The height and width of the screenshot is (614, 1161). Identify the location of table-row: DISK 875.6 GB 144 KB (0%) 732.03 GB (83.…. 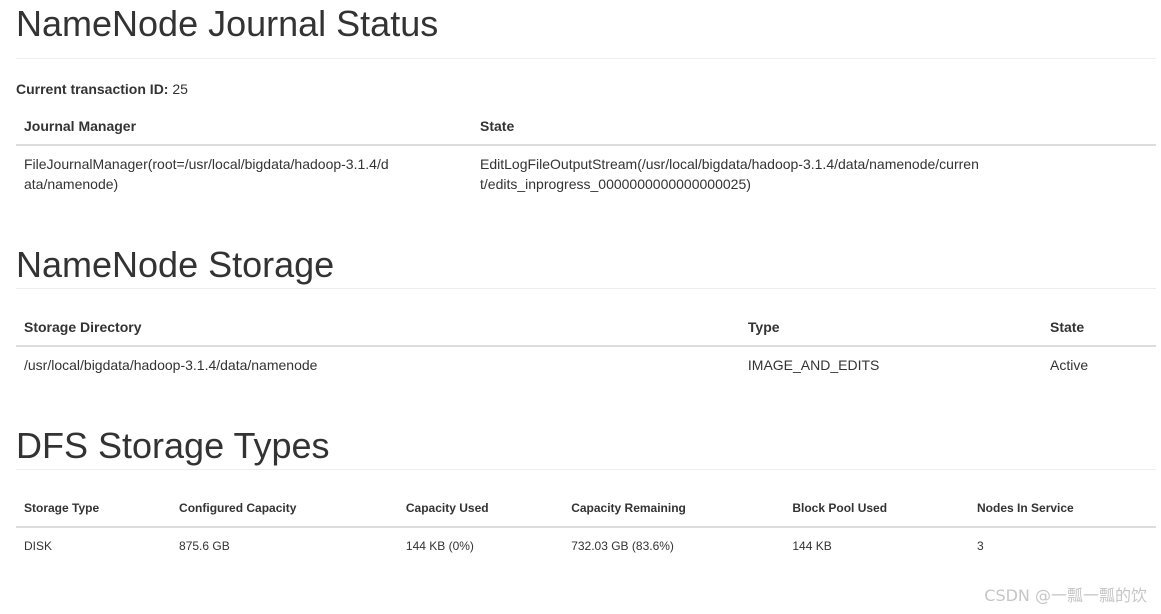
(586, 545).